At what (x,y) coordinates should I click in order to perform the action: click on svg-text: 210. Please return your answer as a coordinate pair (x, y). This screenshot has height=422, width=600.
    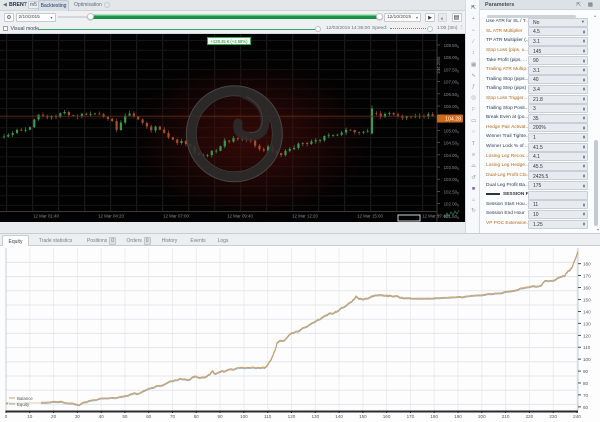
    Looking at the image, I should click on (506, 416).